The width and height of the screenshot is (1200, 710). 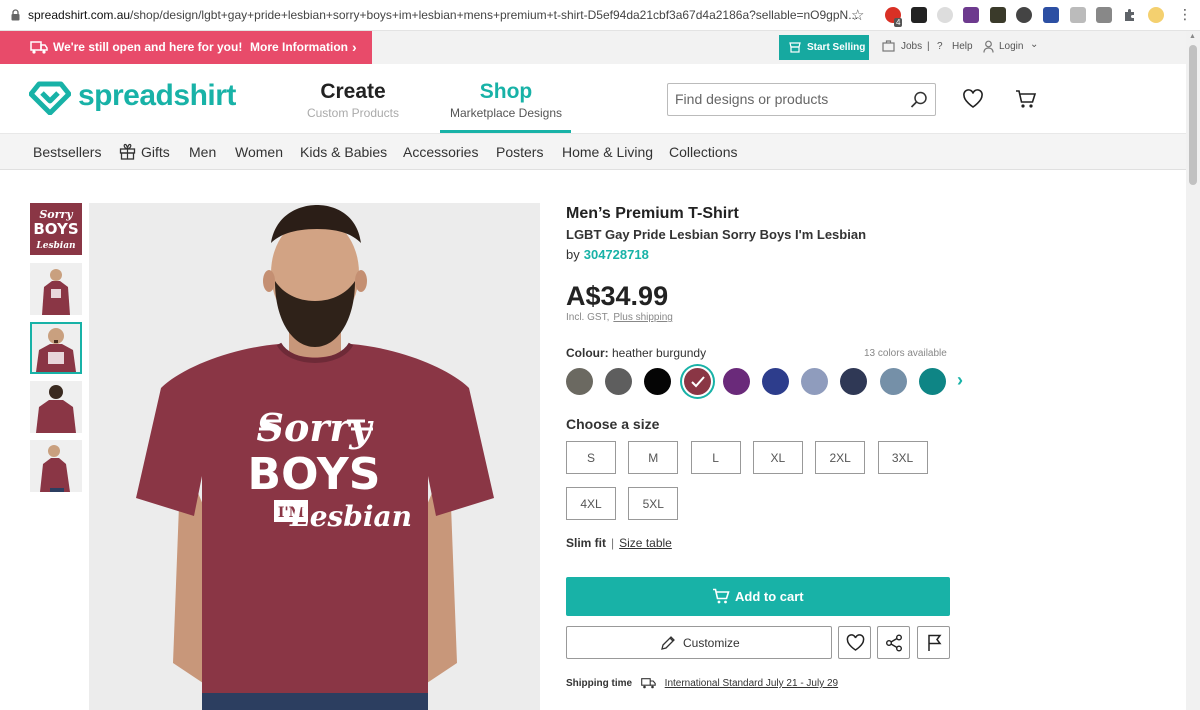 What do you see at coordinates (299, 47) in the screenshot?
I see `more-information-link: More Information` at bounding box center [299, 47].